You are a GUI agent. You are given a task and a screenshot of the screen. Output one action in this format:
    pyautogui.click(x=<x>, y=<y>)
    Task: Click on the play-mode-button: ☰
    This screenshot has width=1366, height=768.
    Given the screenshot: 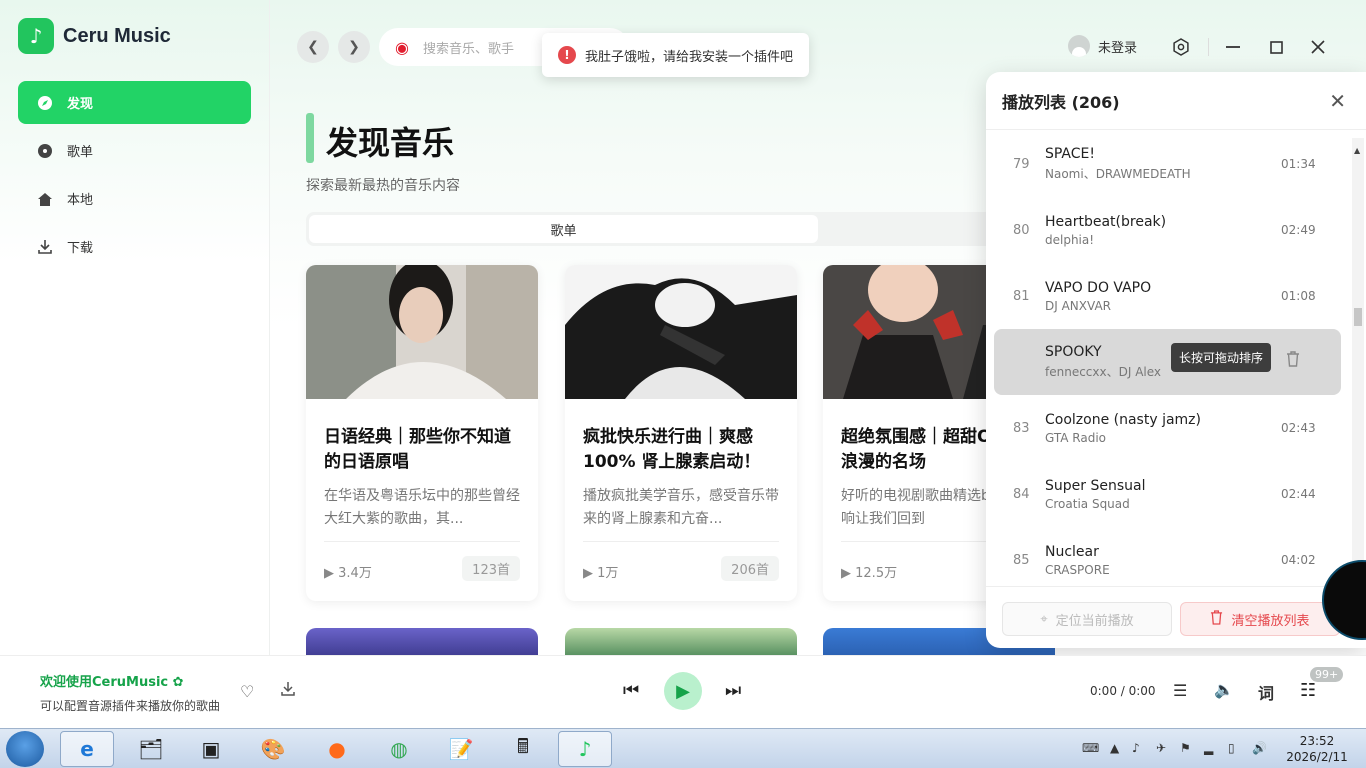 What is the action you would take?
    pyautogui.click(x=1180, y=690)
    